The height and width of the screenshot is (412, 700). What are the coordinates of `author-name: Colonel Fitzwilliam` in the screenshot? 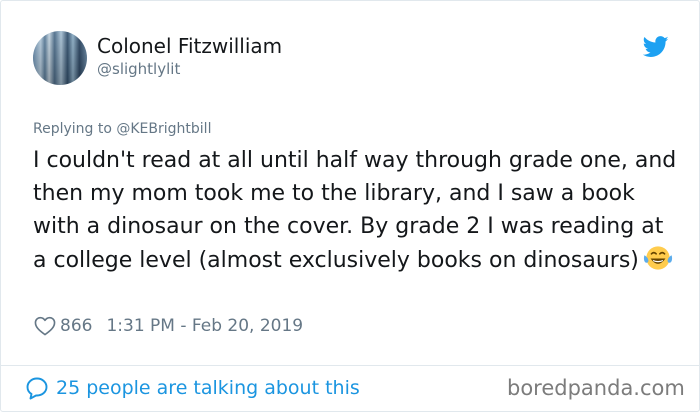 It's located at (189, 46).